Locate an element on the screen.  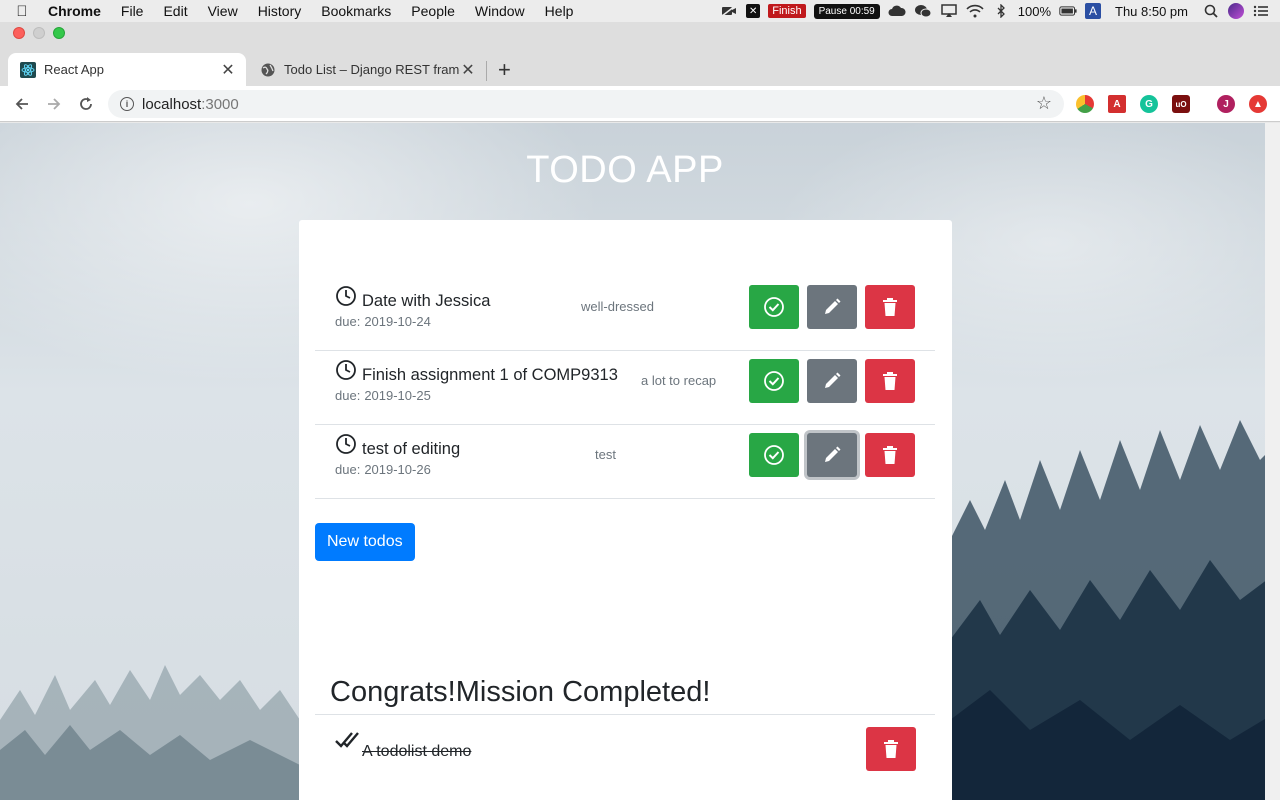
back-arrow-icon is located at coordinates (22, 104).